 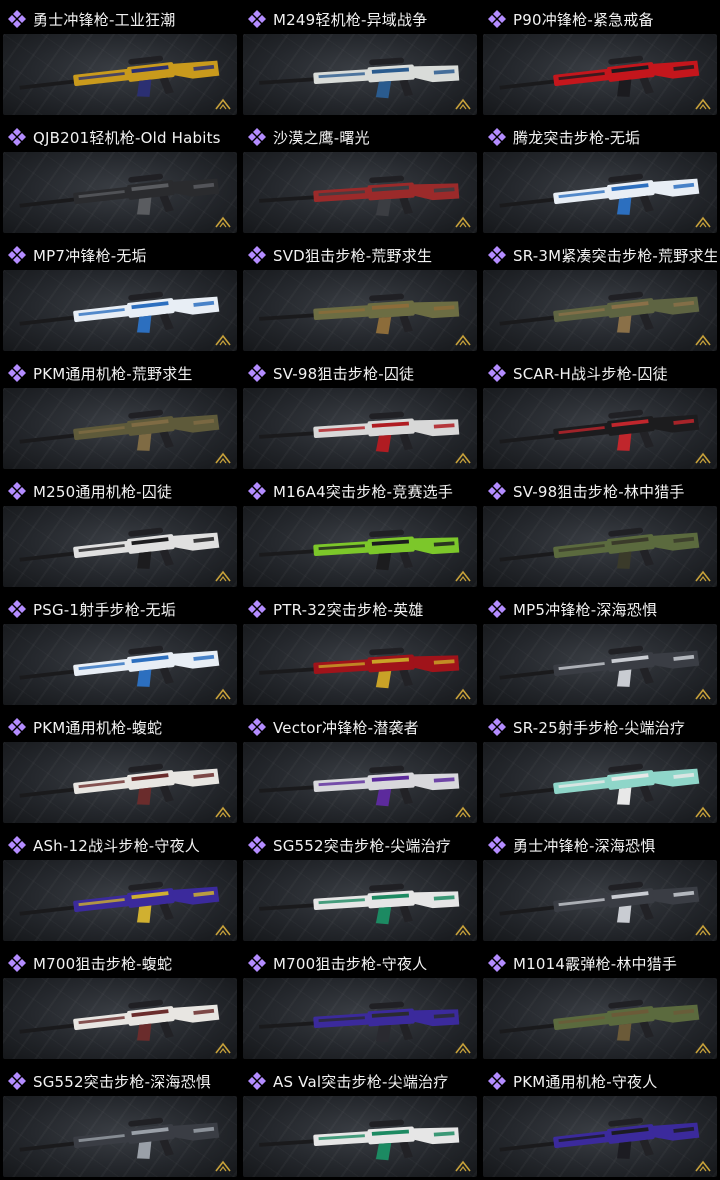 I want to click on skin-card: SR-3M紧凑突击步枪-荒野求生, so click(x=600, y=295).